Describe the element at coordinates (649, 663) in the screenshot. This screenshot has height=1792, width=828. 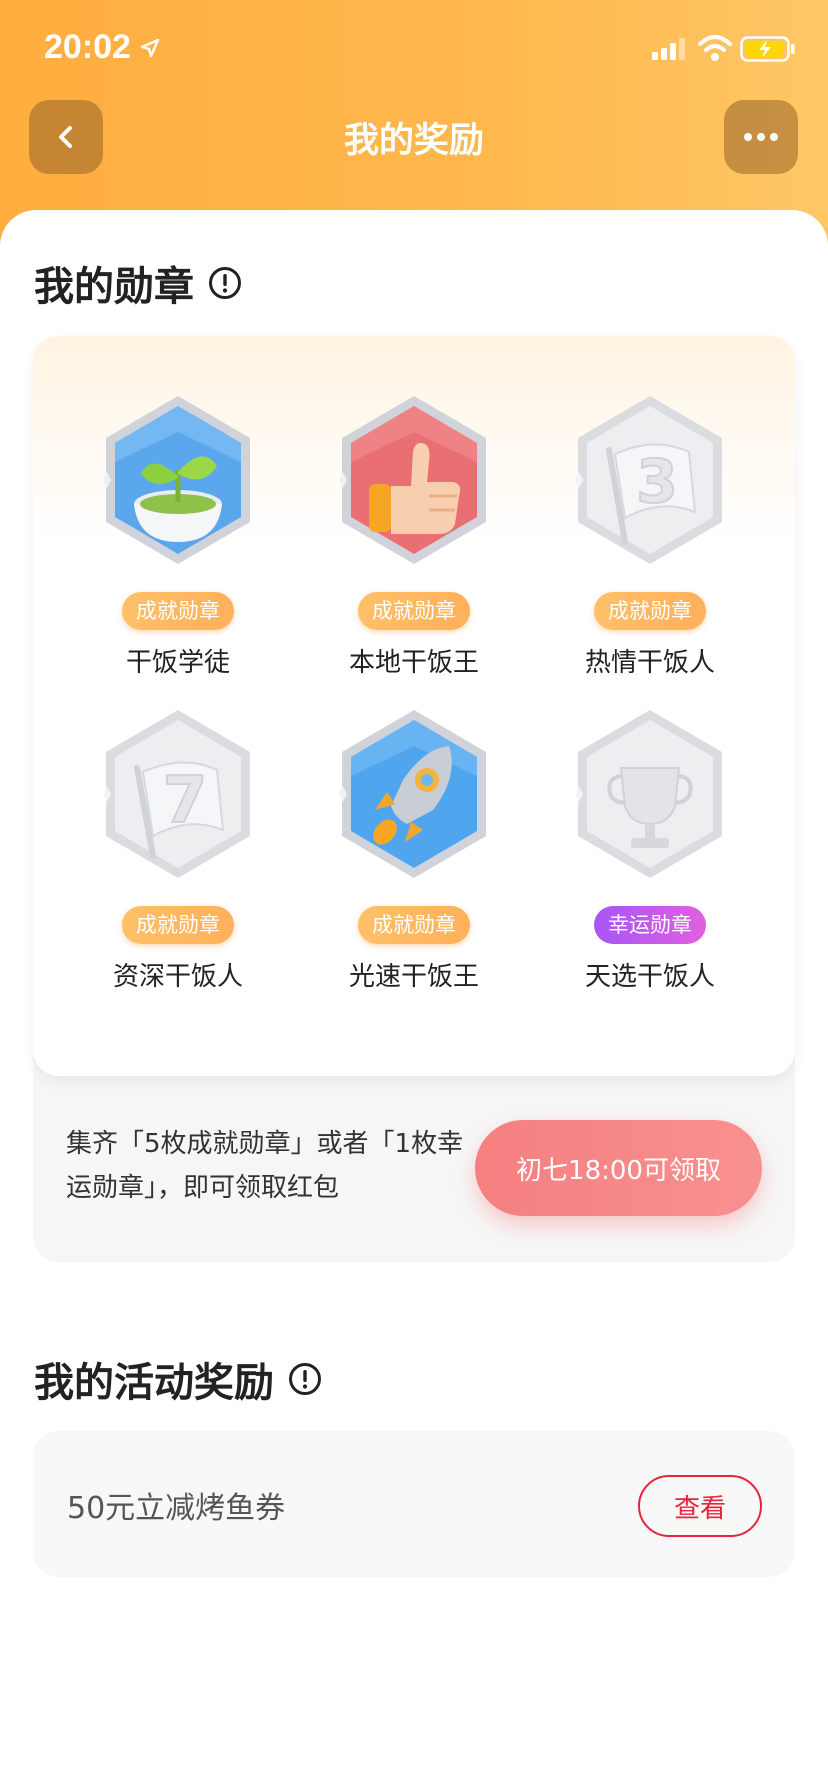
I see `badge-name: 热情干饭人` at that location.